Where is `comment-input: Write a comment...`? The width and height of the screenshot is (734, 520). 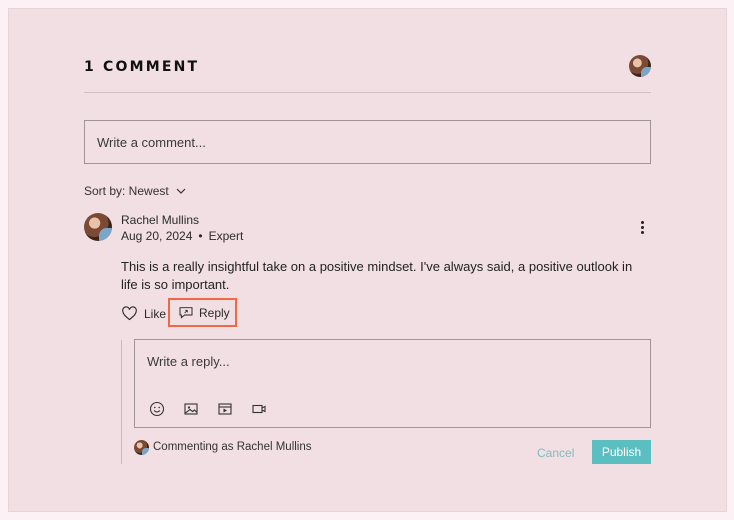
comment-input: Write a comment... is located at coordinates (367, 142).